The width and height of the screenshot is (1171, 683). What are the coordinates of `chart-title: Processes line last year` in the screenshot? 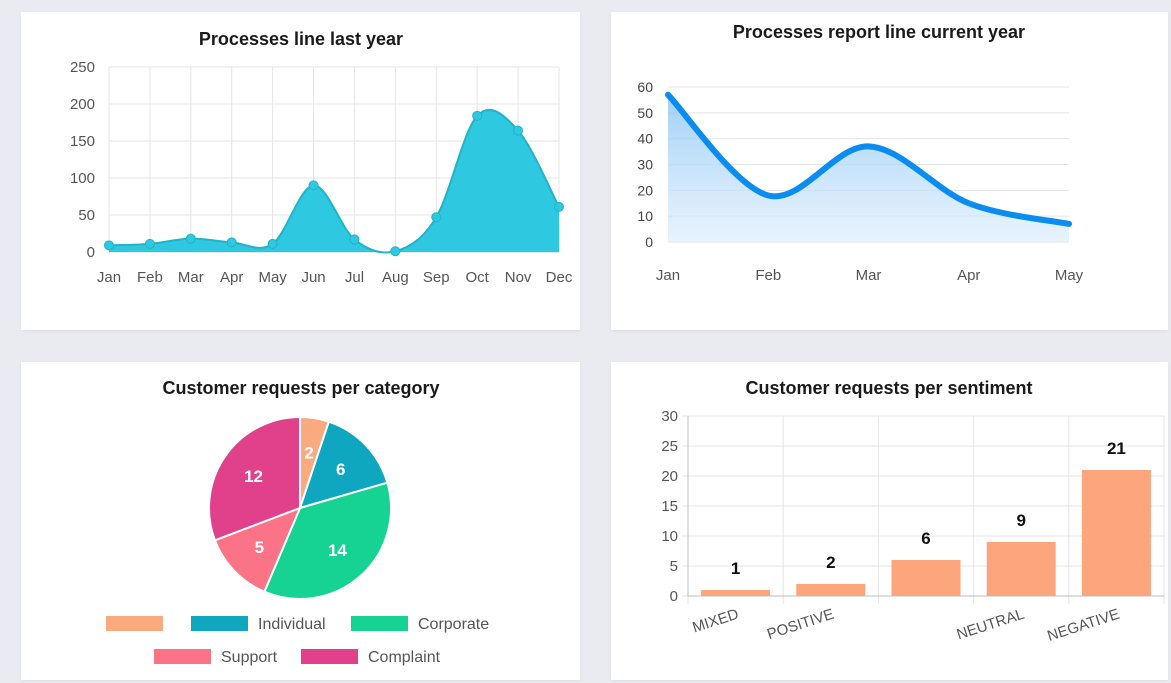 It's located at (301, 39).